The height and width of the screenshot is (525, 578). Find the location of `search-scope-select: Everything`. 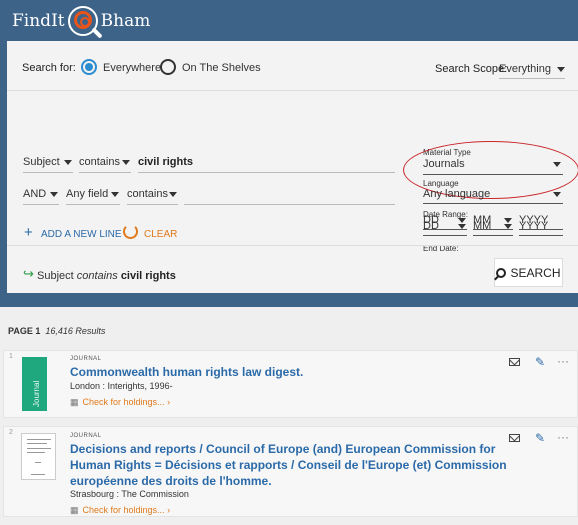

search-scope-select: Everything is located at coordinates (525, 69).